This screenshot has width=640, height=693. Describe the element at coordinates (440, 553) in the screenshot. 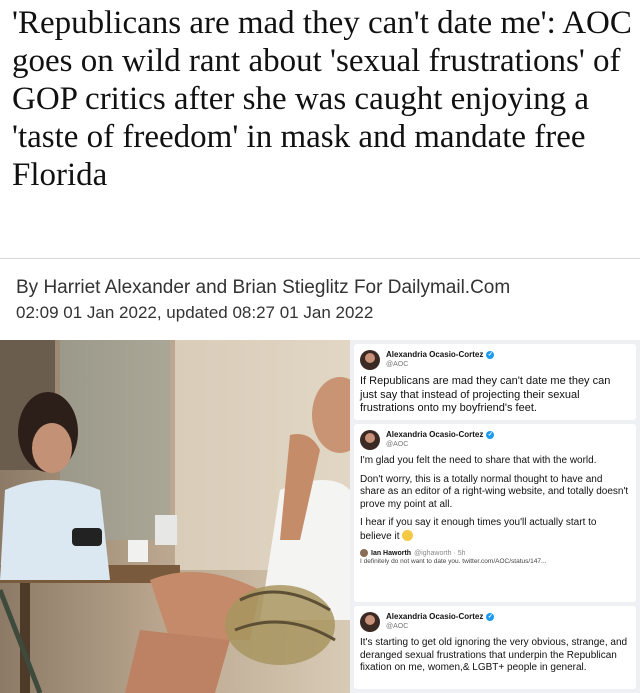

I see `quoted-author-handle: @ighaworth · 5h` at that location.